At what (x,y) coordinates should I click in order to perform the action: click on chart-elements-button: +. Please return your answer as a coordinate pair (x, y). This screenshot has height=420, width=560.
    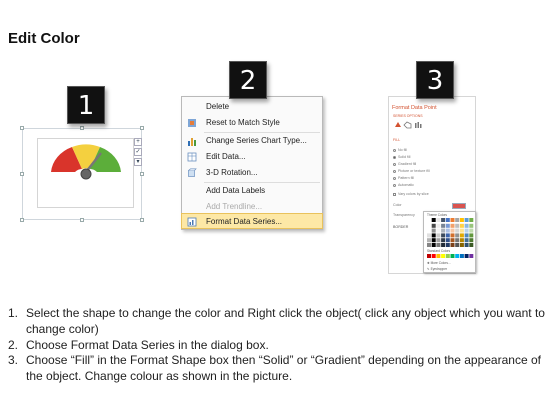
    Looking at the image, I should click on (138, 142).